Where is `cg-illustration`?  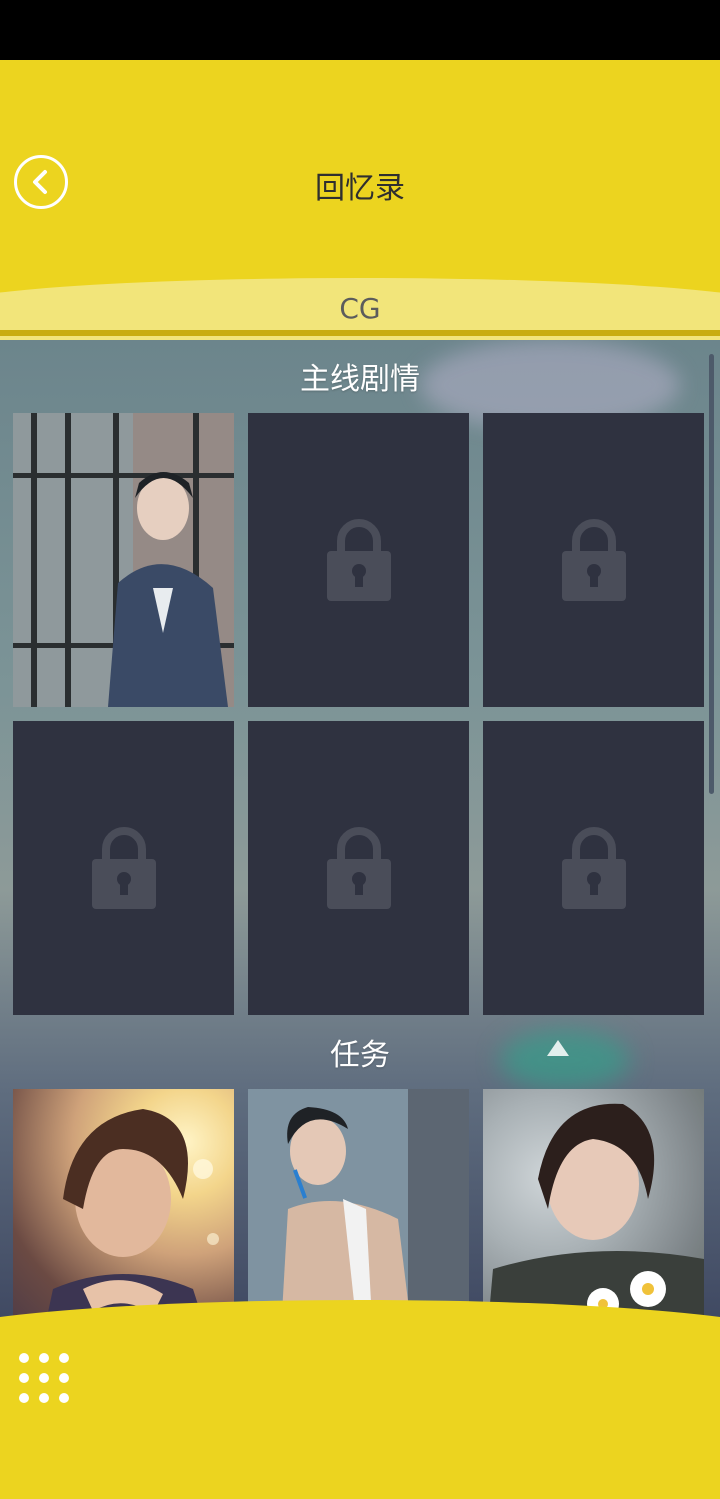
cg-illustration is located at coordinates (123, 560).